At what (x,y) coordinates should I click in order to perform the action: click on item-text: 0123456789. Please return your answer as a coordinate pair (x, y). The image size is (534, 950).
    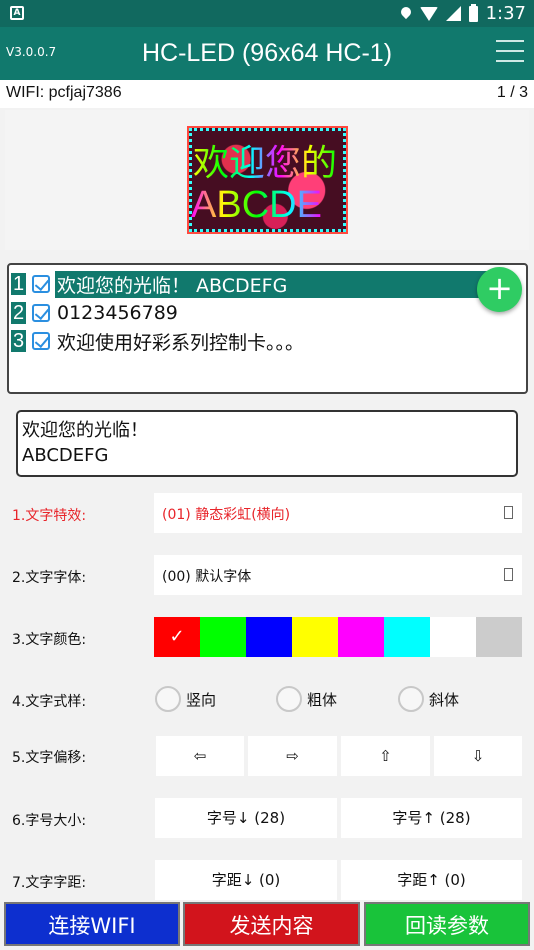
    Looking at the image, I should click on (117, 313).